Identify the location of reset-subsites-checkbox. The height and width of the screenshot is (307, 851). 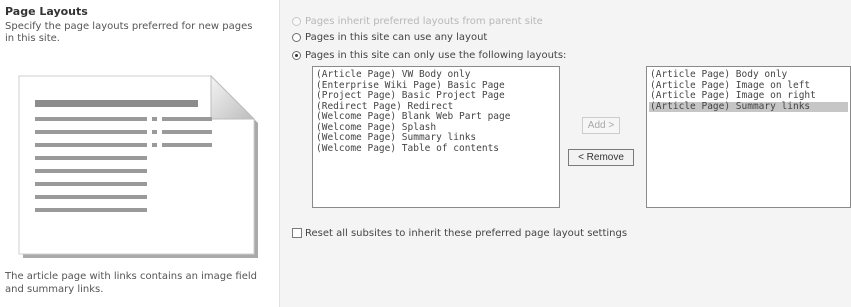
(297, 233).